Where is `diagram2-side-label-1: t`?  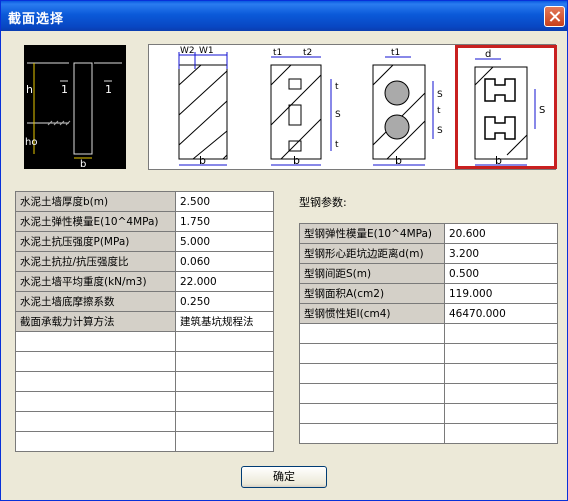 diagram2-side-label-1: t is located at coordinates (337, 87).